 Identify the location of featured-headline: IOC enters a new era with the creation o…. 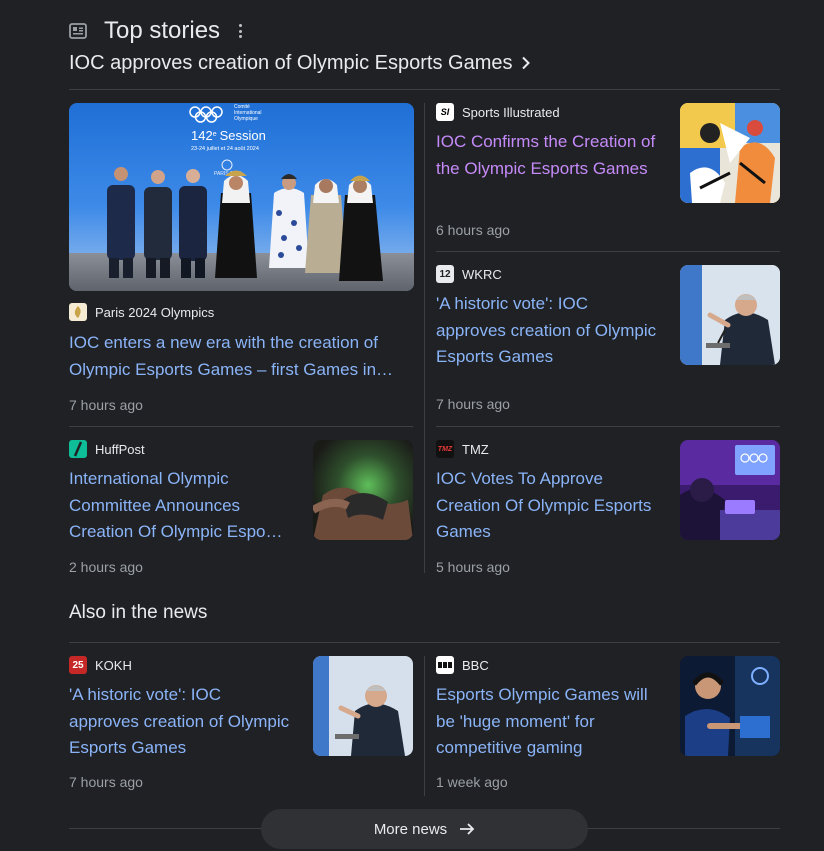
(241, 356).